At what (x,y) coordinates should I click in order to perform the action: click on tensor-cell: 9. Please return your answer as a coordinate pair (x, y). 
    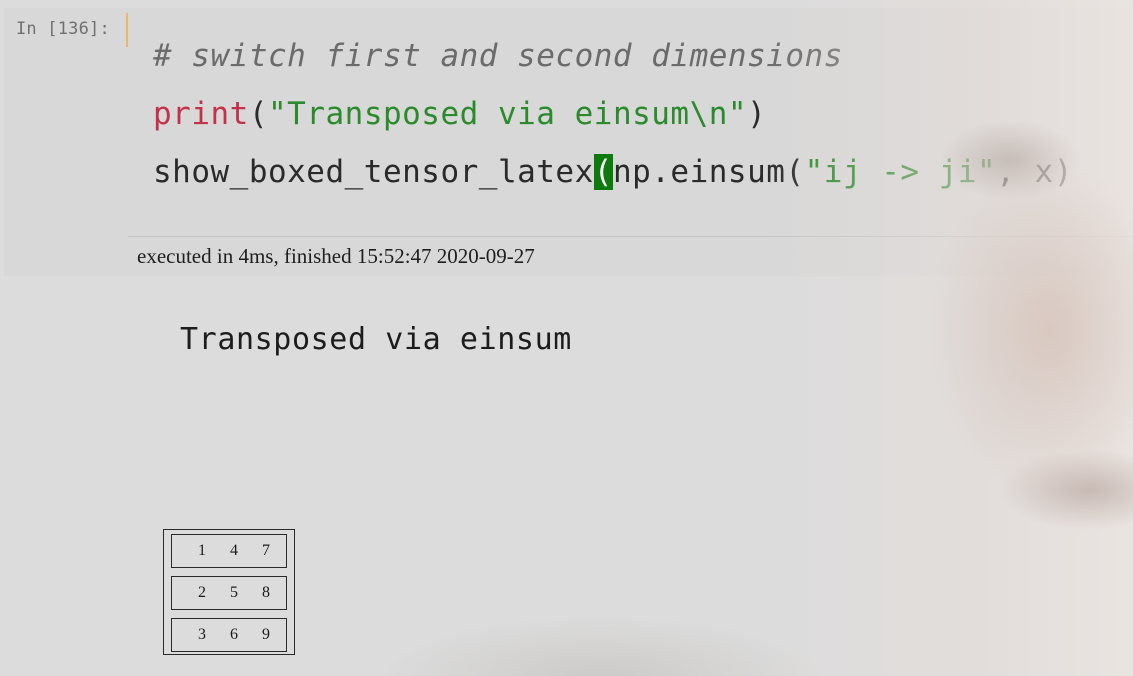
    Looking at the image, I should click on (266, 634).